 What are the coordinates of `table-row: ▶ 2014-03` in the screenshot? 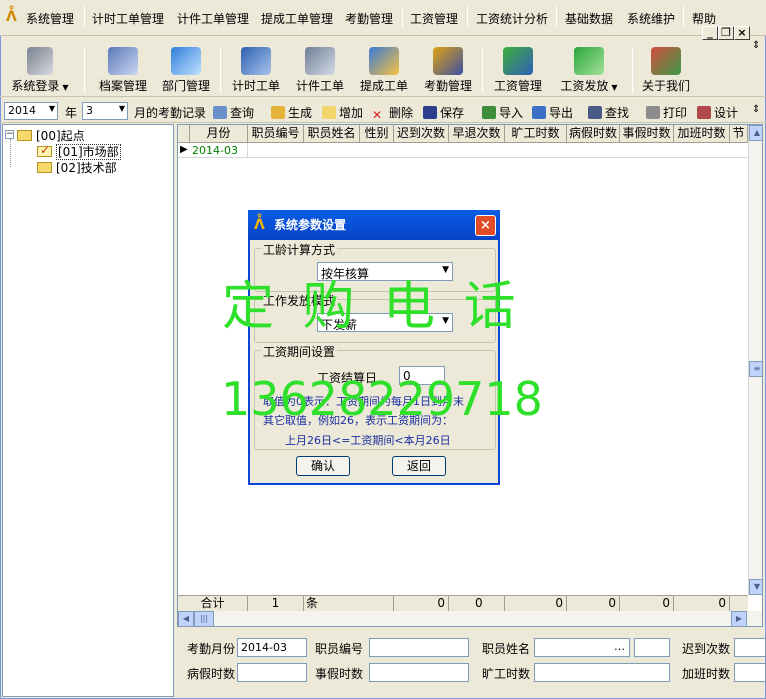 It's located at (463, 150).